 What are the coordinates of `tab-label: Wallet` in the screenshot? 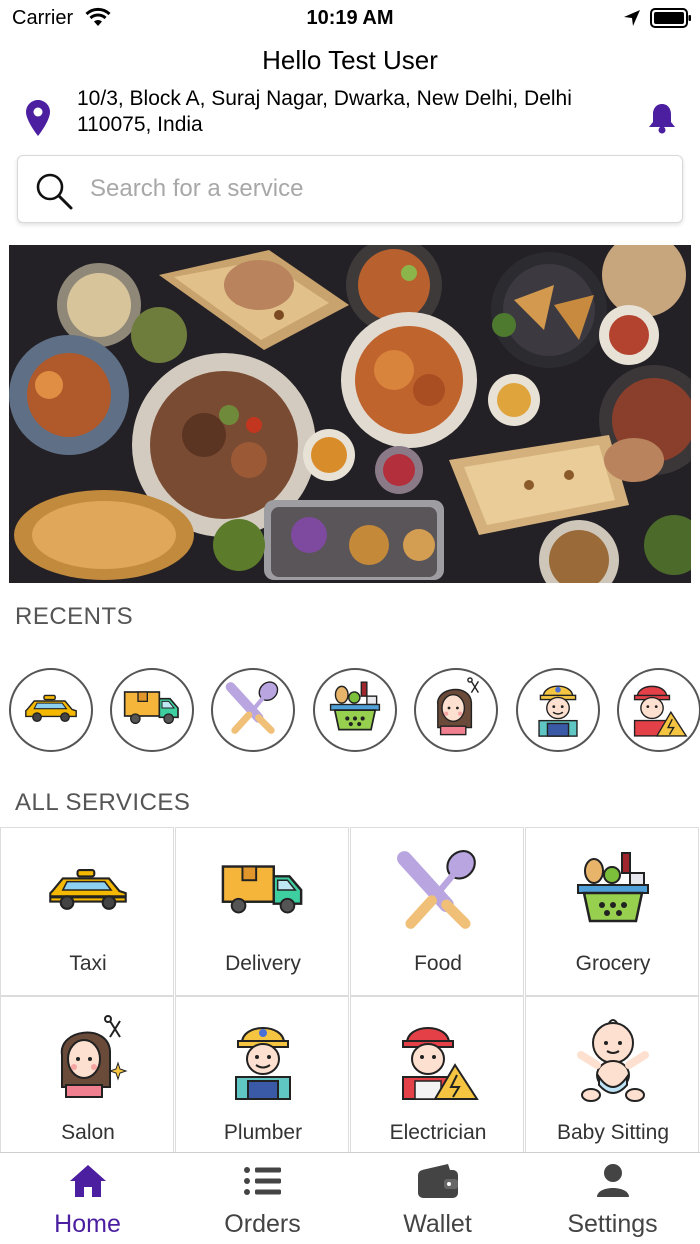 It's located at (437, 1224).